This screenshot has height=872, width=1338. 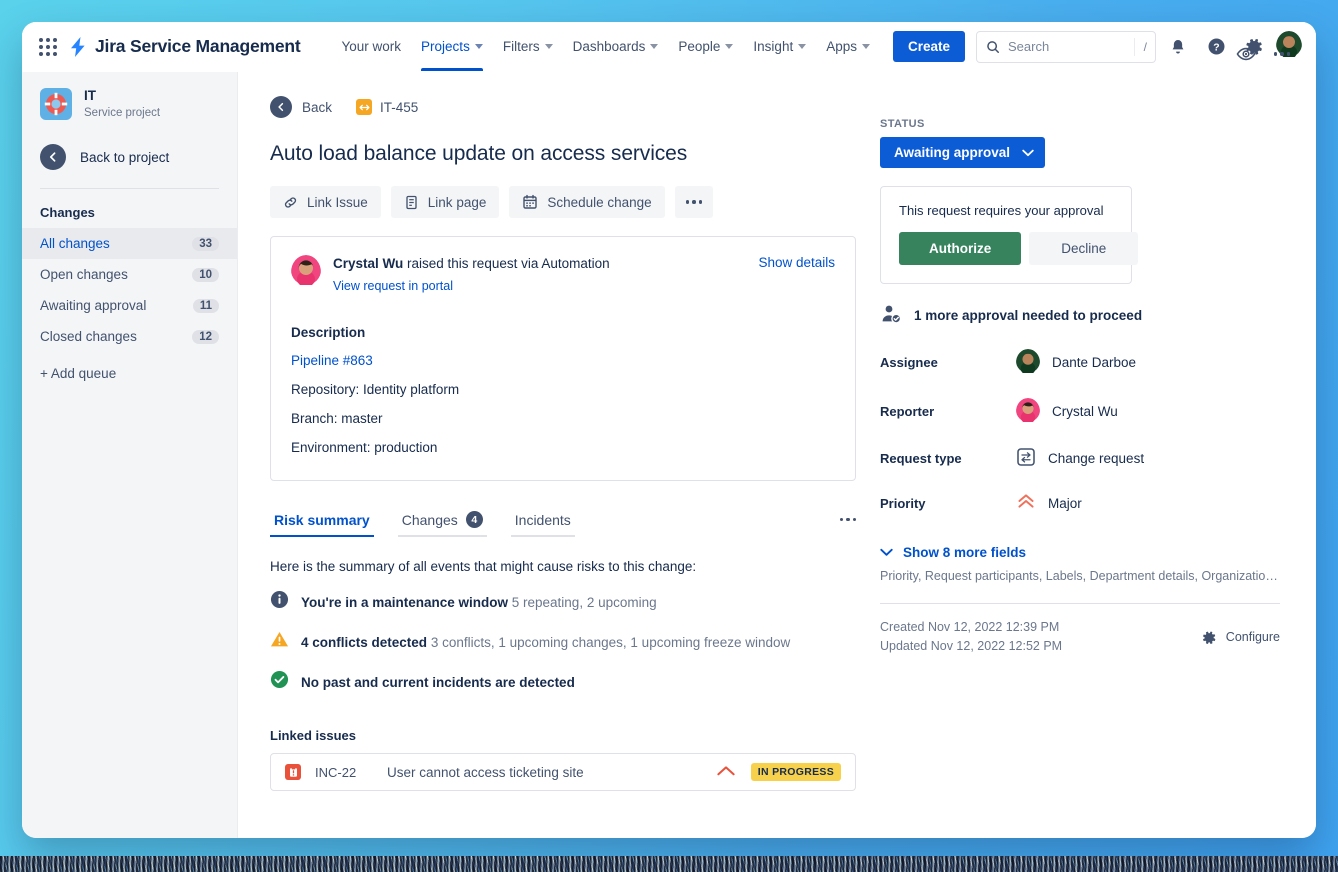 I want to click on page-icon, so click(x=411, y=202).